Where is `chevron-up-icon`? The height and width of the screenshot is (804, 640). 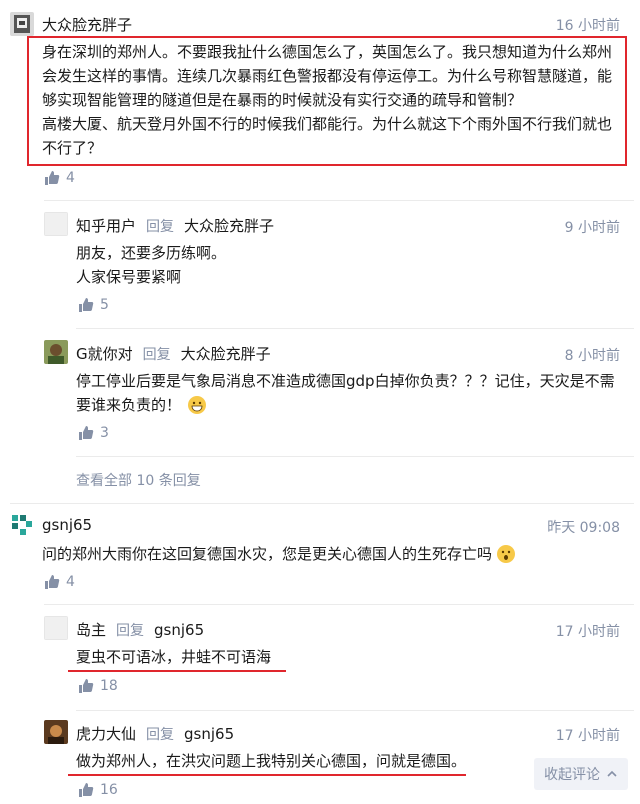
chevron-up-icon is located at coordinates (612, 773).